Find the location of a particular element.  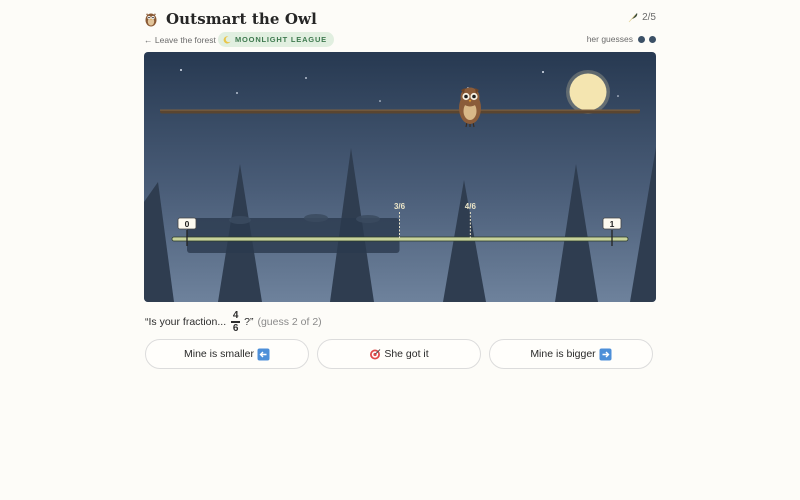

smaller-label: Mine is smaller is located at coordinates (218, 354).